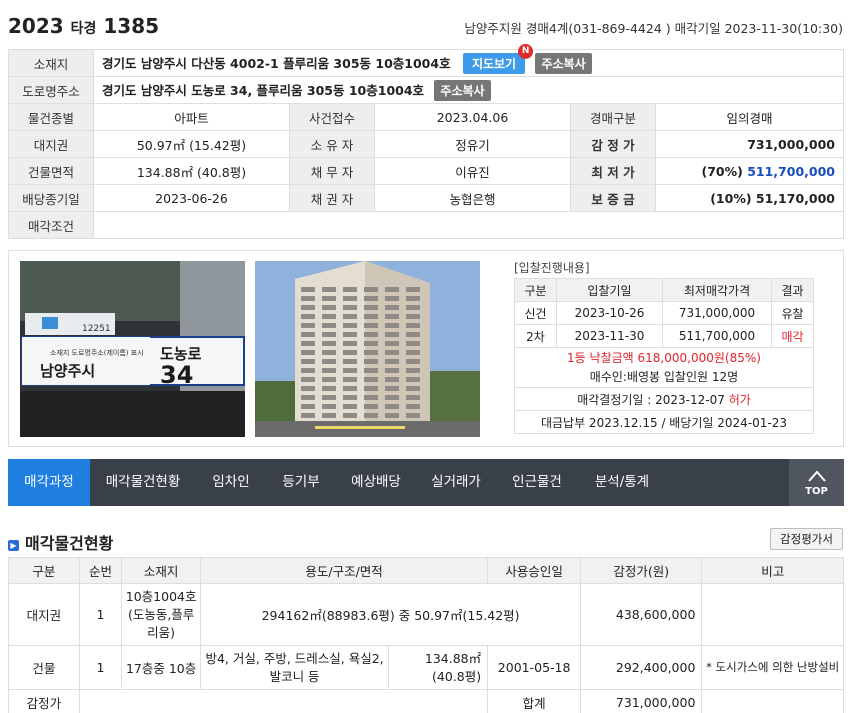  I want to click on items-header: 소재지, so click(161, 570).